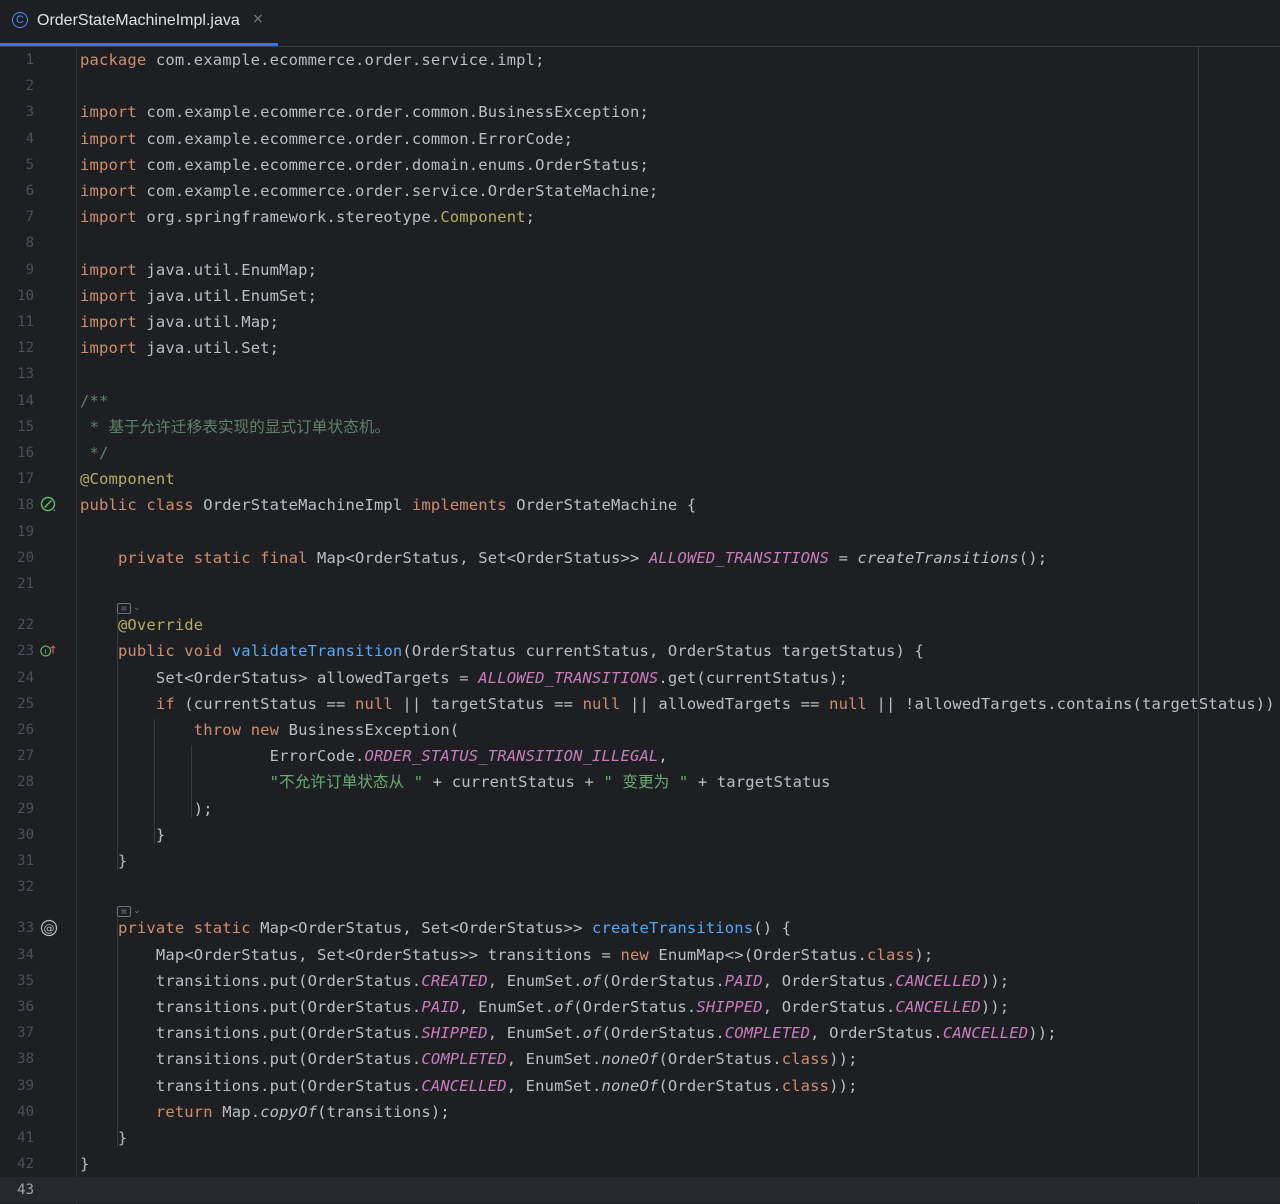 The image size is (1280, 1204). I want to click on code-token: );, so click(924, 954).